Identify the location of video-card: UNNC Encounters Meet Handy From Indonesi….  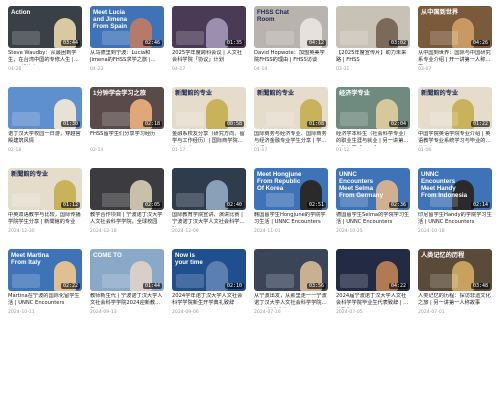
(455, 205).